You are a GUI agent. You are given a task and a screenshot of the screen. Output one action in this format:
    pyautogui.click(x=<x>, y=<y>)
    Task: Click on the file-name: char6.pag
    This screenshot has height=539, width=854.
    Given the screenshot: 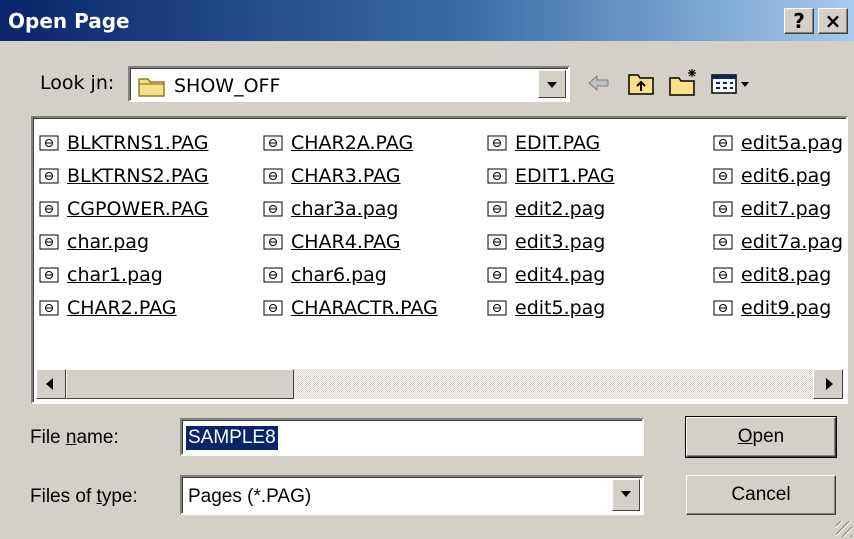 What is the action you would take?
    pyautogui.click(x=339, y=274)
    